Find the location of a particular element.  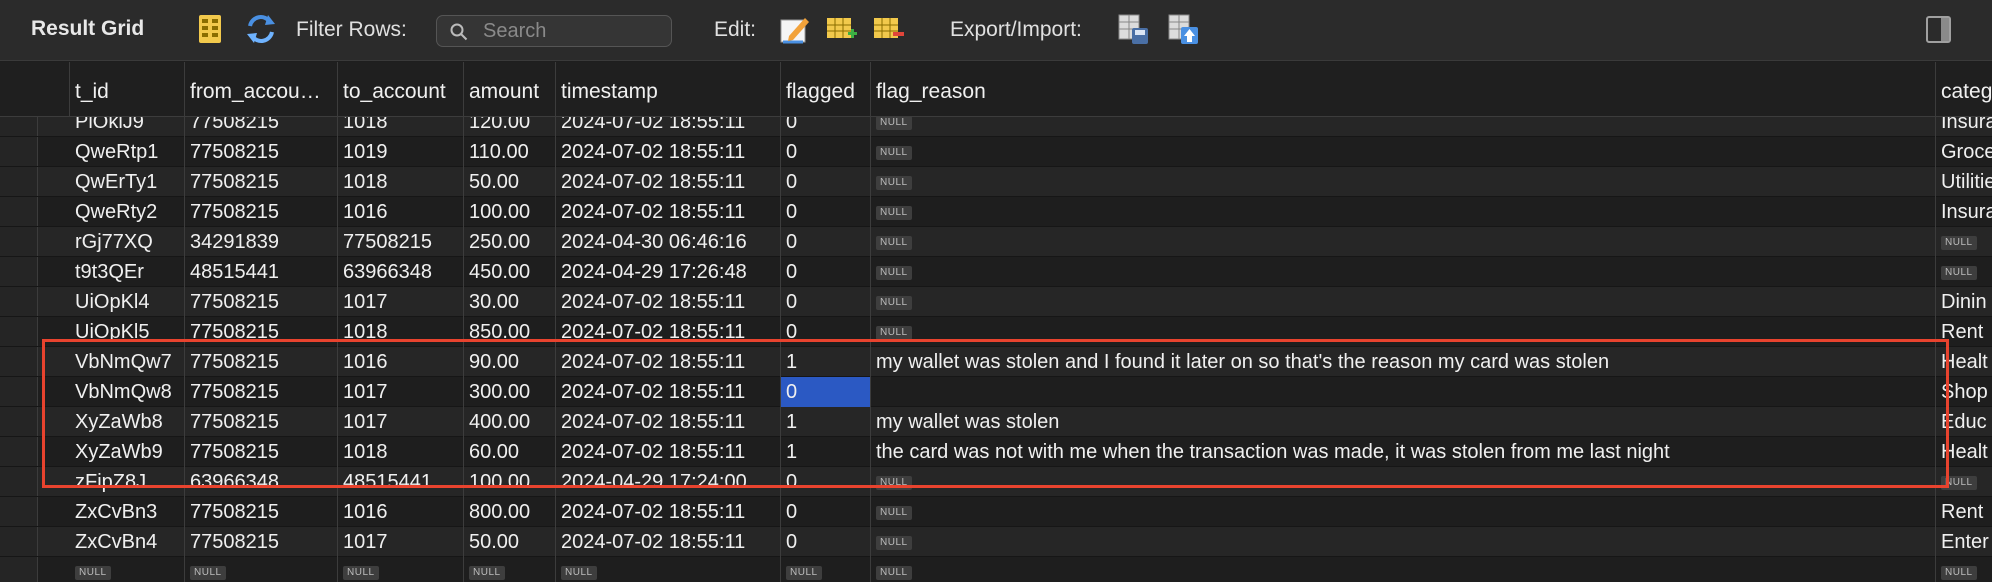

cell-amount: 120.00 is located at coordinates (510, 127).